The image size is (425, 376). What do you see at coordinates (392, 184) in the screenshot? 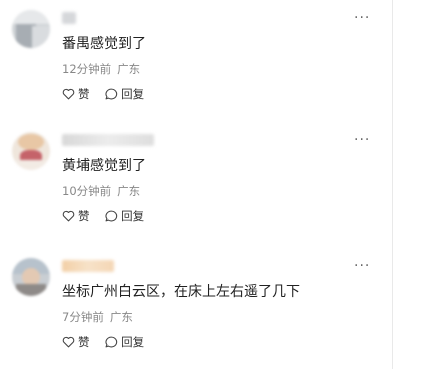
I see `right-divider` at bounding box center [392, 184].